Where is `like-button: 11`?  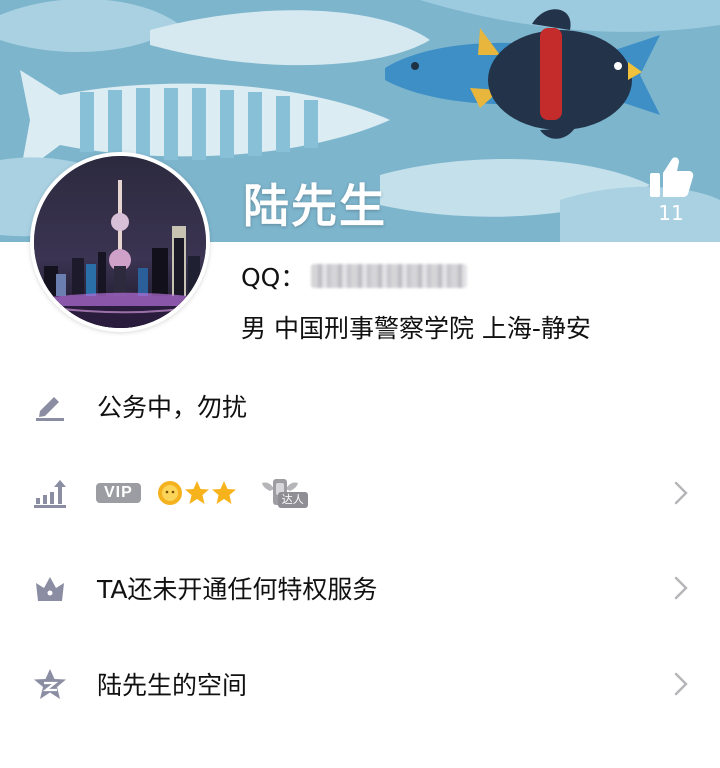 like-button: 11 is located at coordinates (671, 192).